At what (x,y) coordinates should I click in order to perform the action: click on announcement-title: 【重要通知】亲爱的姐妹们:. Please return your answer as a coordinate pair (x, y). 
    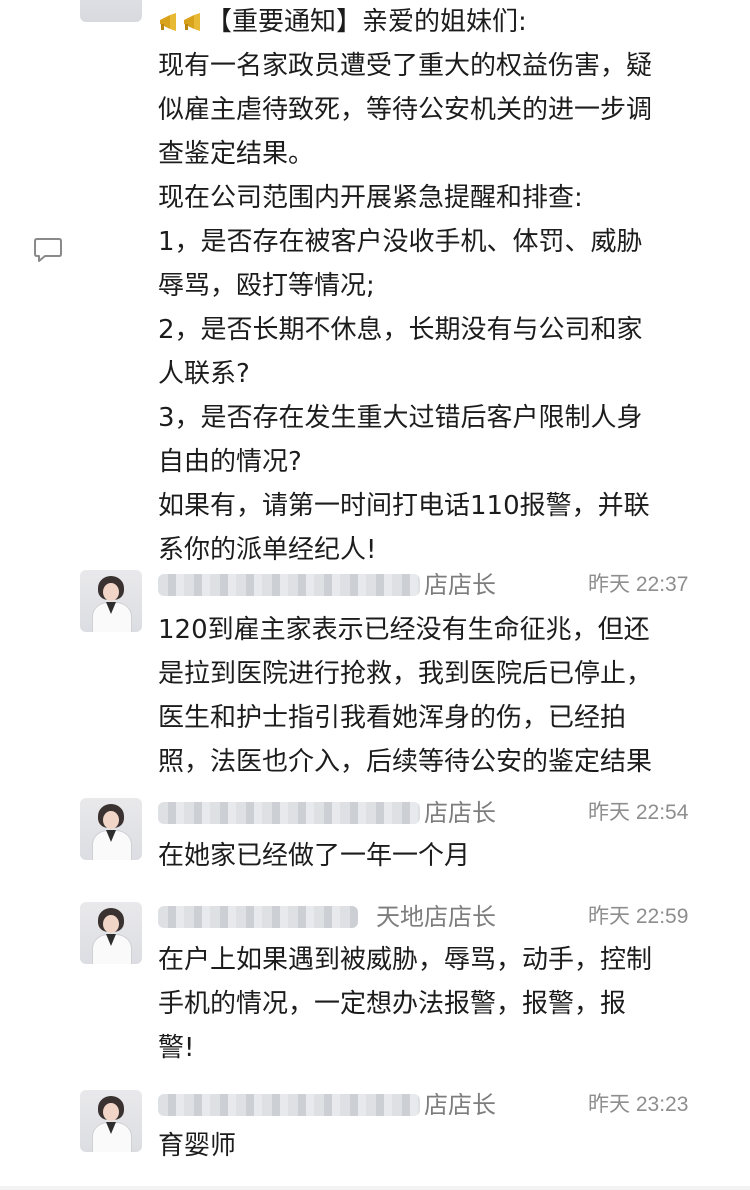
    Looking at the image, I should click on (366, 22).